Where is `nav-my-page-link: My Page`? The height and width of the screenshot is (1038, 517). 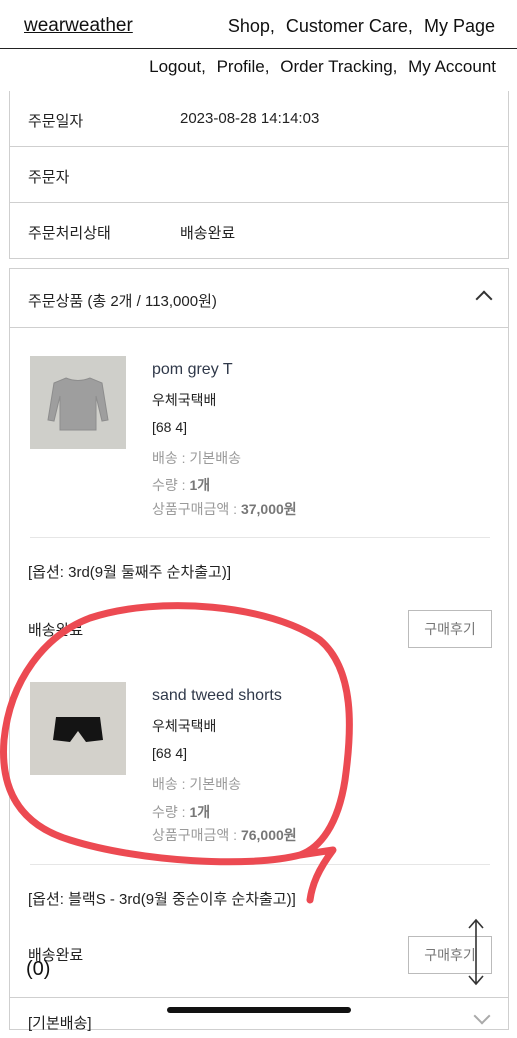 nav-my-page-link: My Page is located at coordinates (459, 26).